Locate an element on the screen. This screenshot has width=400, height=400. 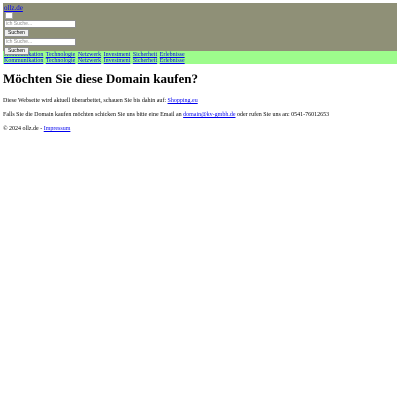
nav-link-kommunikation-2: Kommunikation is located at coordinates (23, 61).